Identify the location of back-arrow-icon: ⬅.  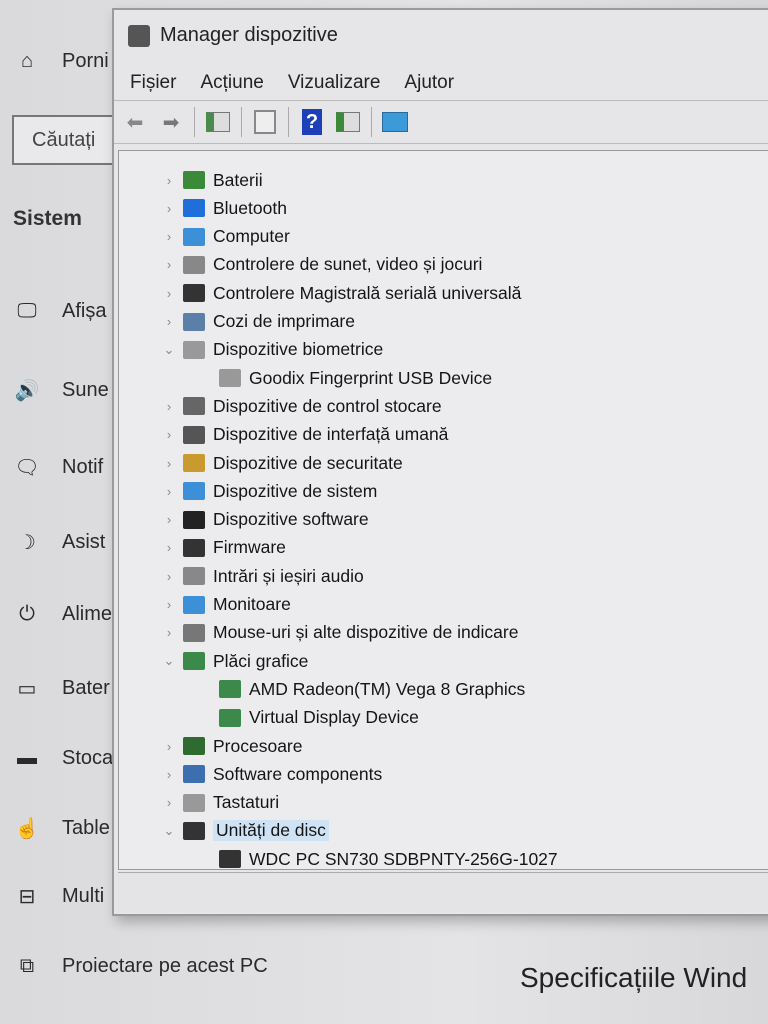
(135, 122).